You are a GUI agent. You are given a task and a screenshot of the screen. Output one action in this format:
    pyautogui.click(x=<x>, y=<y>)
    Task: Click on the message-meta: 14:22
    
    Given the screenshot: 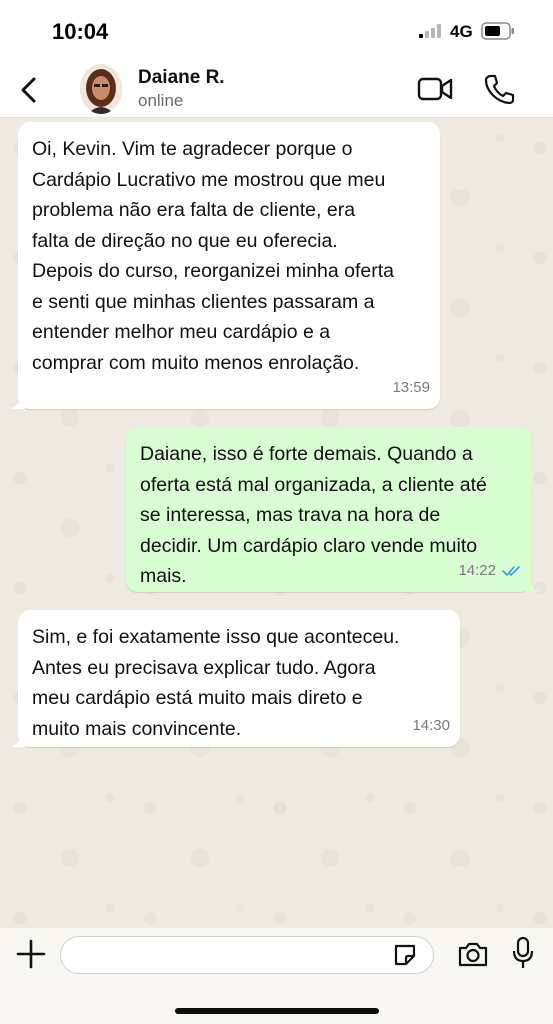 What is the action you would take?
    pyautogui.click(x=490, y=571)
    